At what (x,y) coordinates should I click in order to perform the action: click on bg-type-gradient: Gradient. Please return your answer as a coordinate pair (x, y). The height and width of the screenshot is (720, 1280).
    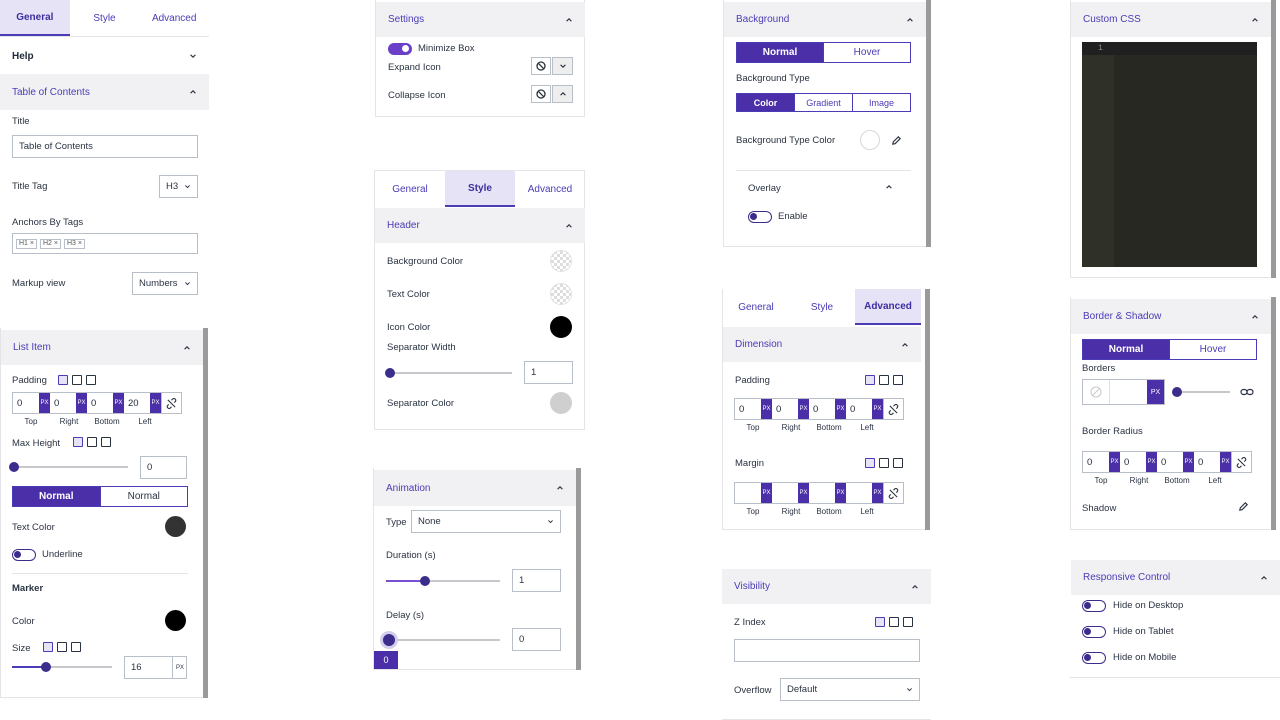
    Looking at the image, I should click on (823, 102).